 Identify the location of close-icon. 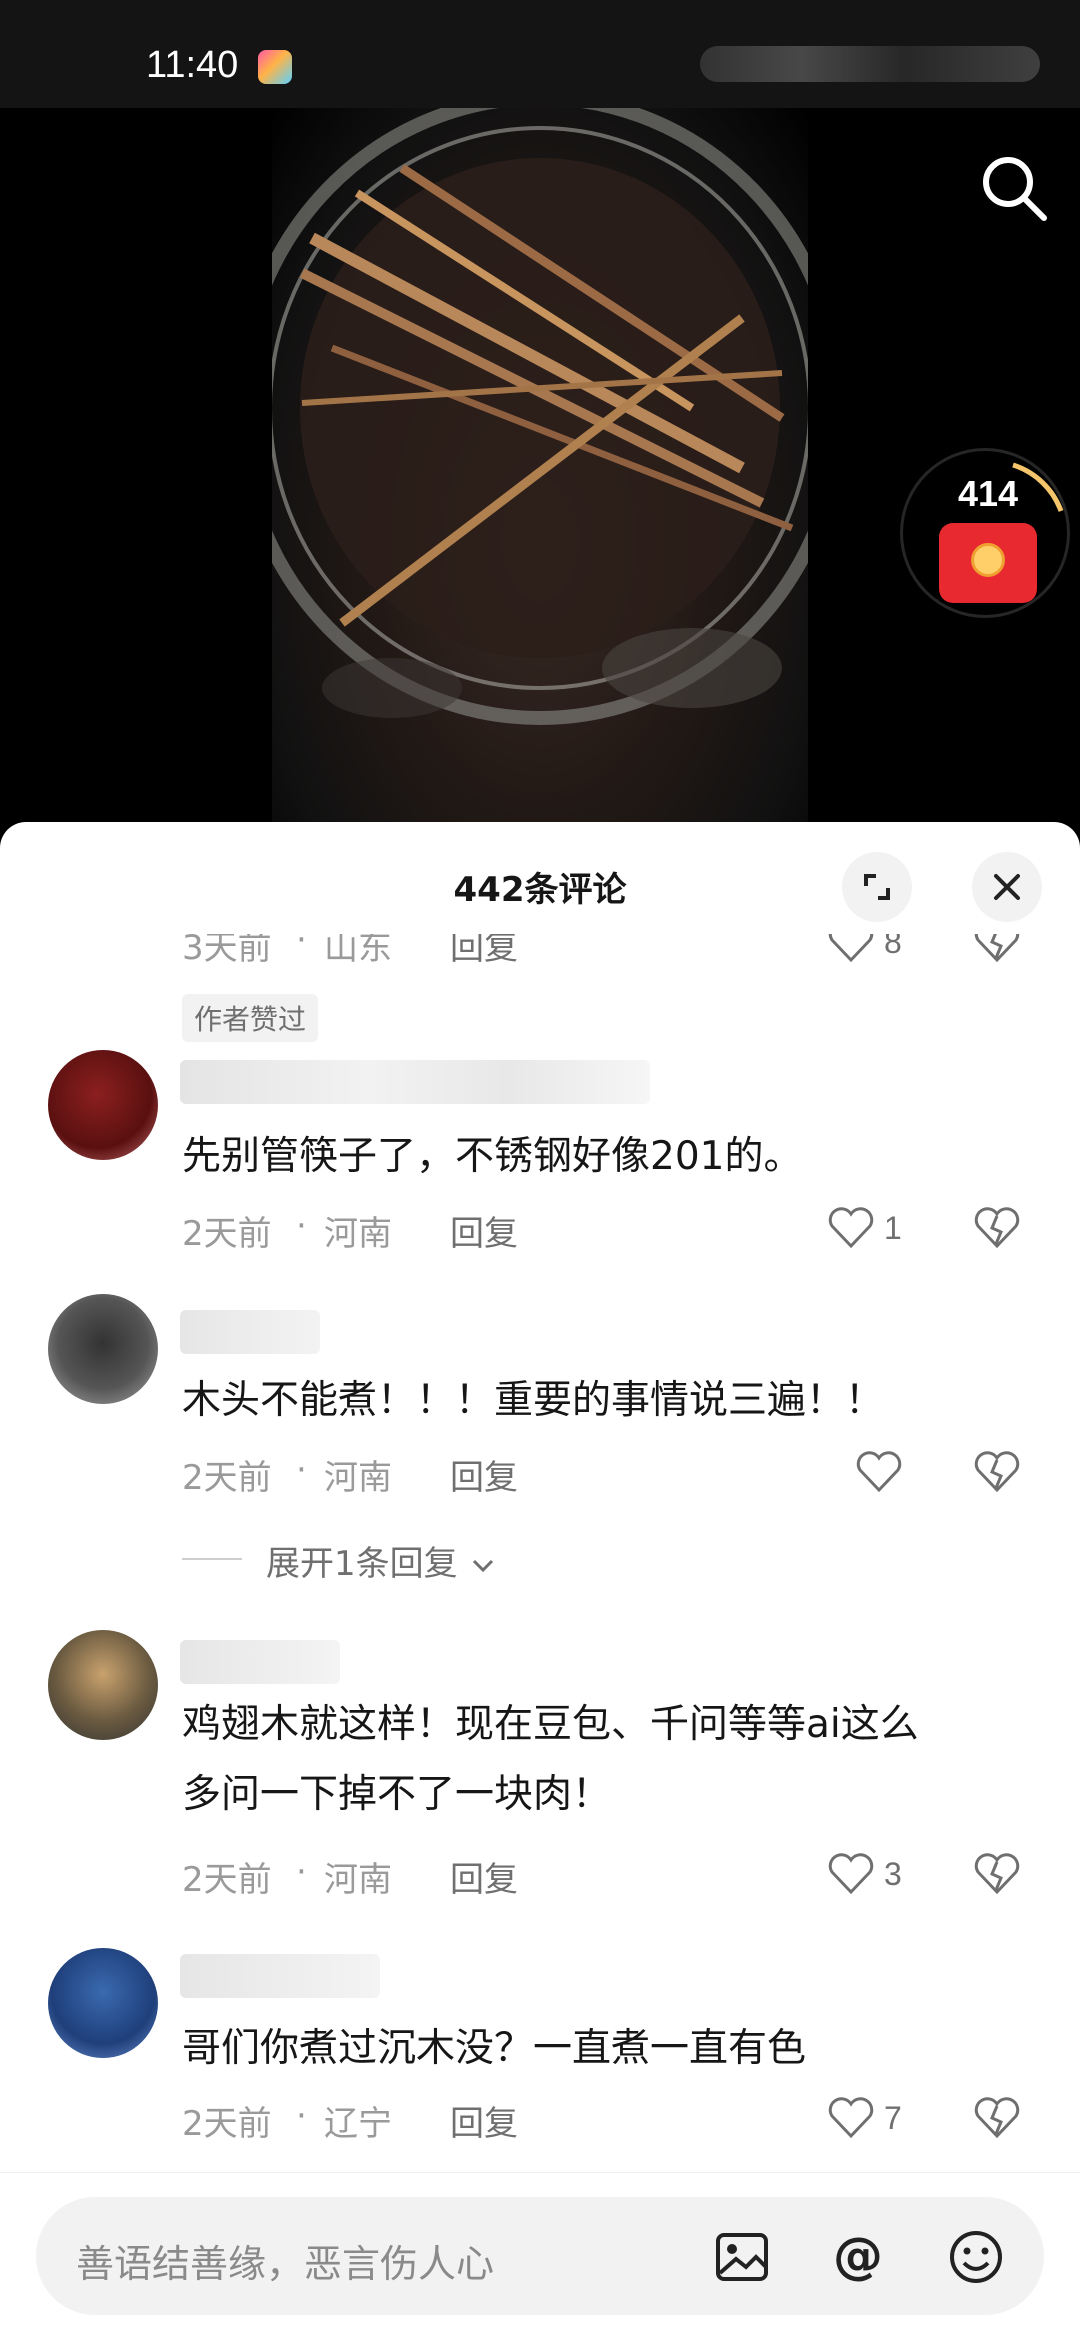
(1007, 887).